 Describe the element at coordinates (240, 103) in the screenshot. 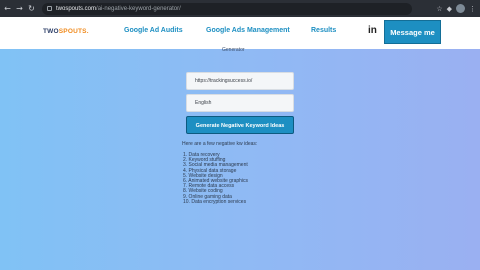

I see `language-input: English` at that location.